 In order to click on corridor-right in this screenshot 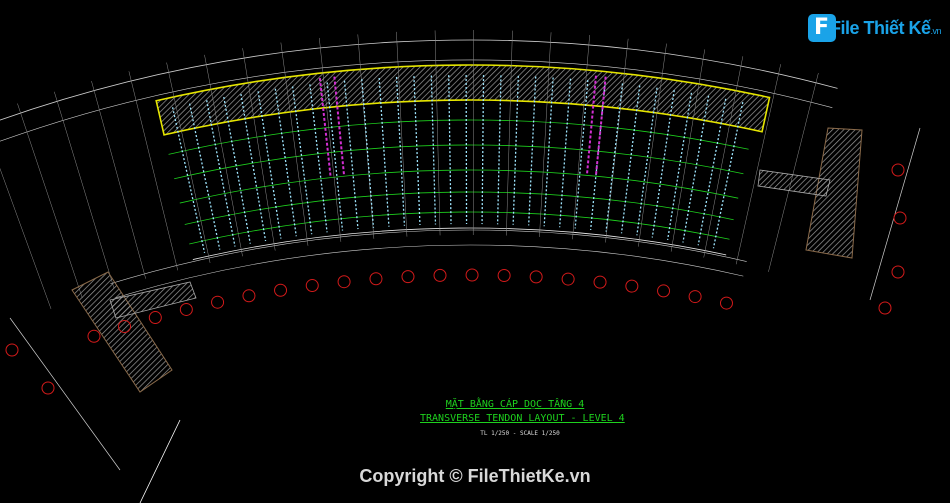, I will do `click(794, 183)`.